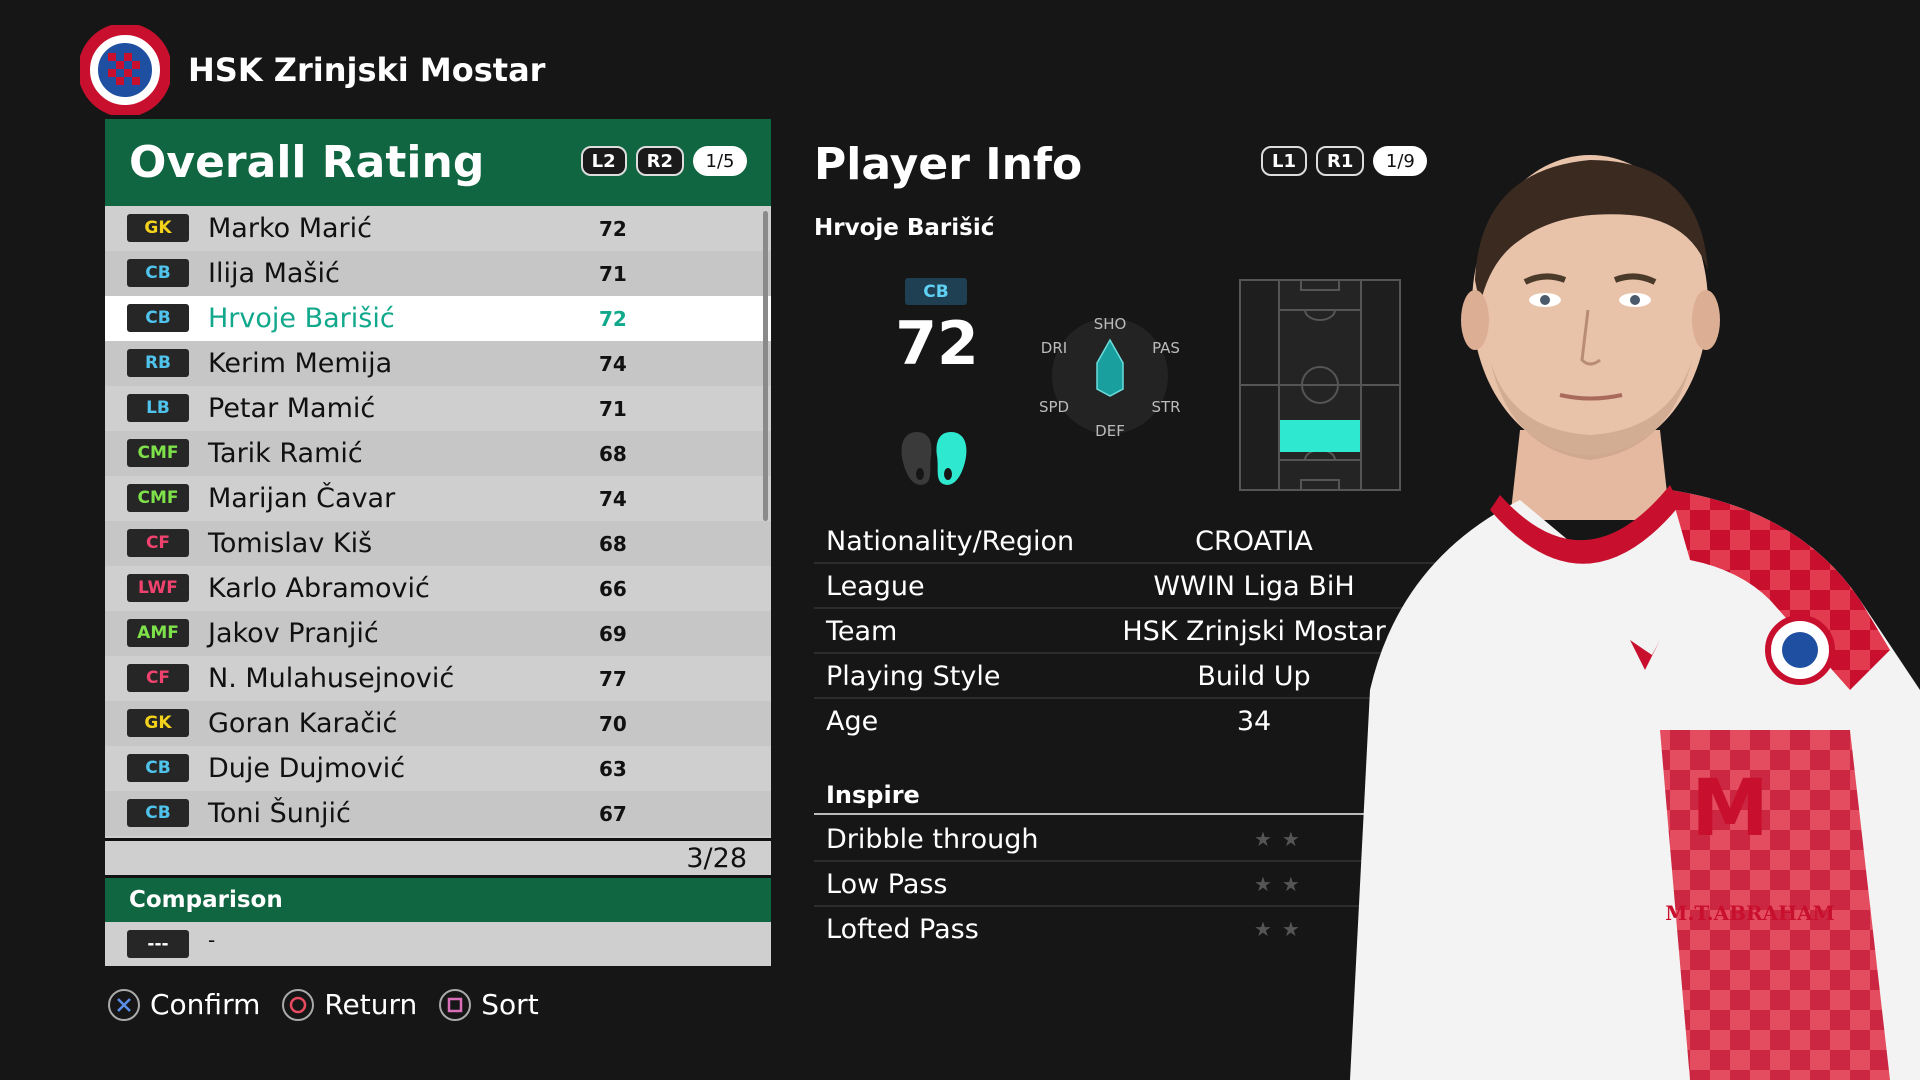 This screenshot has height=1080, width=1920. Describe the element at coordinates (290, 228) in the screenshot. I see `player-name: Marko Marić` at that location.